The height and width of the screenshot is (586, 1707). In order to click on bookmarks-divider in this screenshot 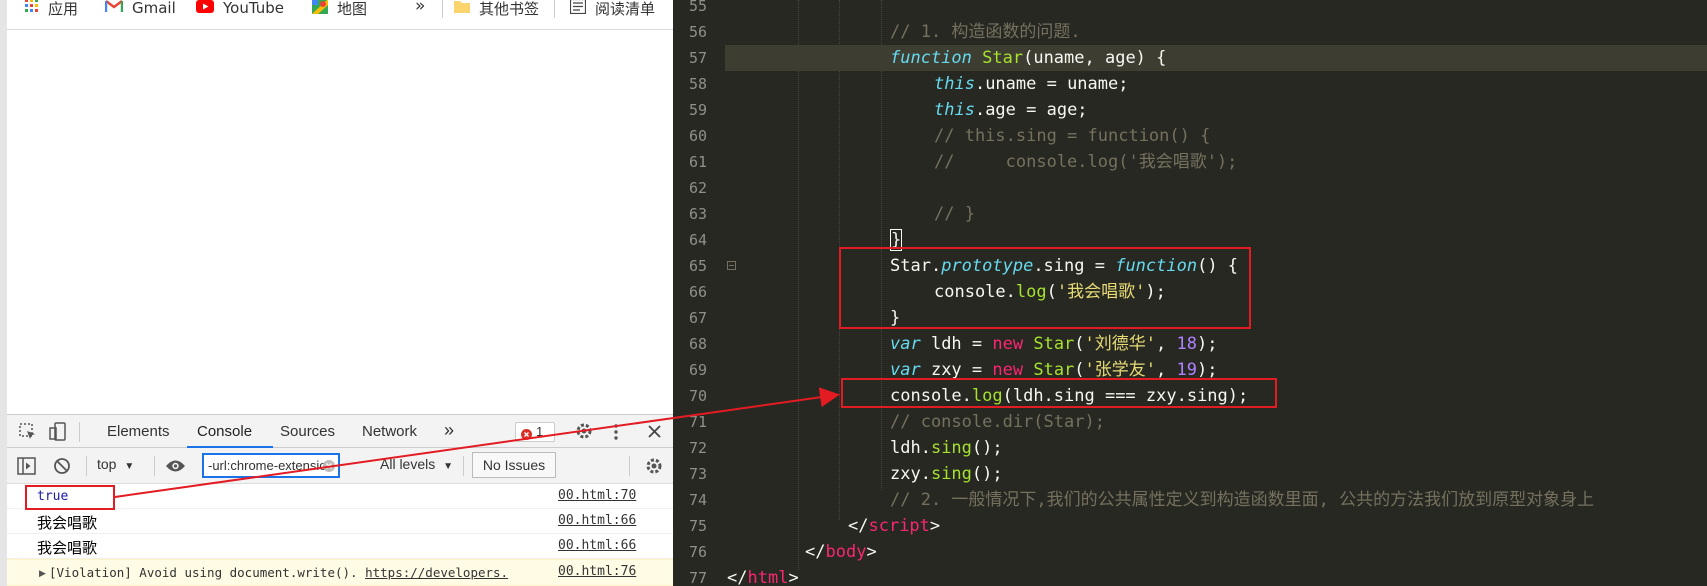, I will do `click(442, 9)`.